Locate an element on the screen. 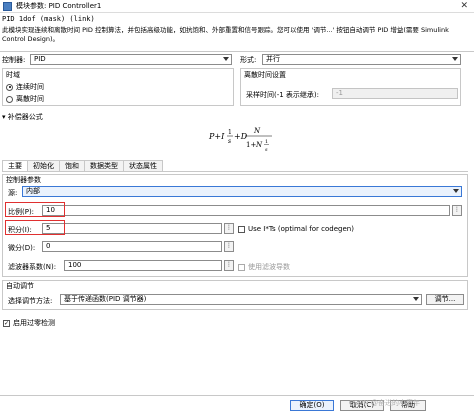 The height and width of the screenshot is (414, 474). source-select: 内部 is located at coordinates (242, 191).